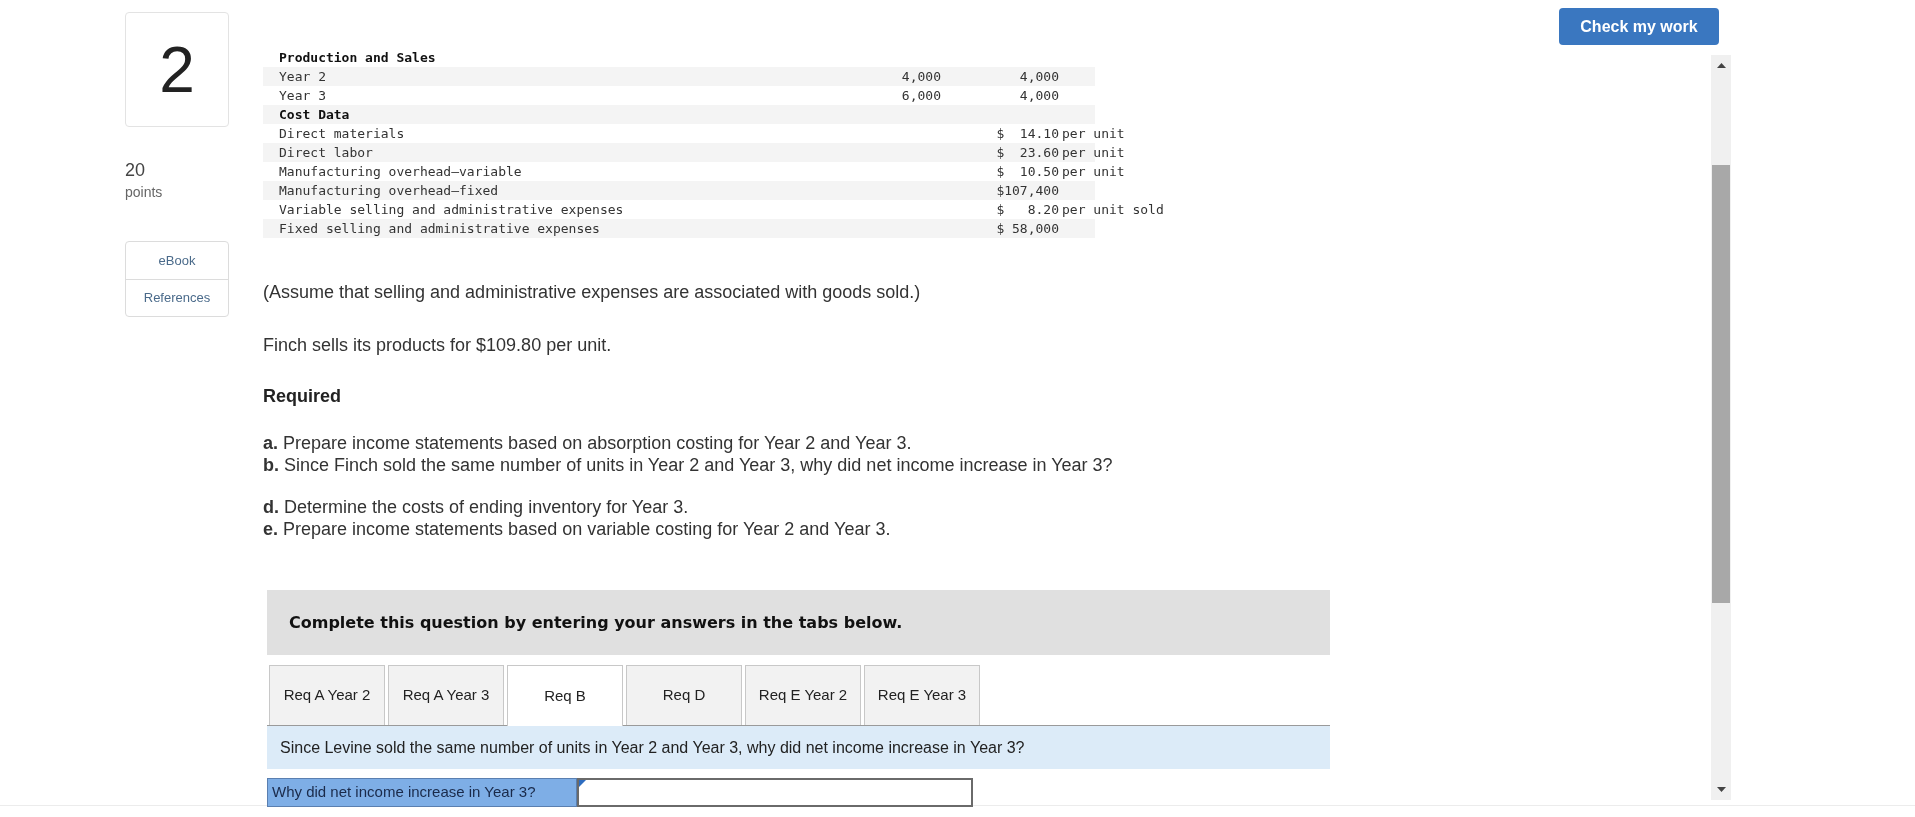 The height and width of the screenshot is (817, 1915). What do you see at coordinates (684, 695) in the screenshot?
I see `tab: Req D` at bounding box center [684, 695].